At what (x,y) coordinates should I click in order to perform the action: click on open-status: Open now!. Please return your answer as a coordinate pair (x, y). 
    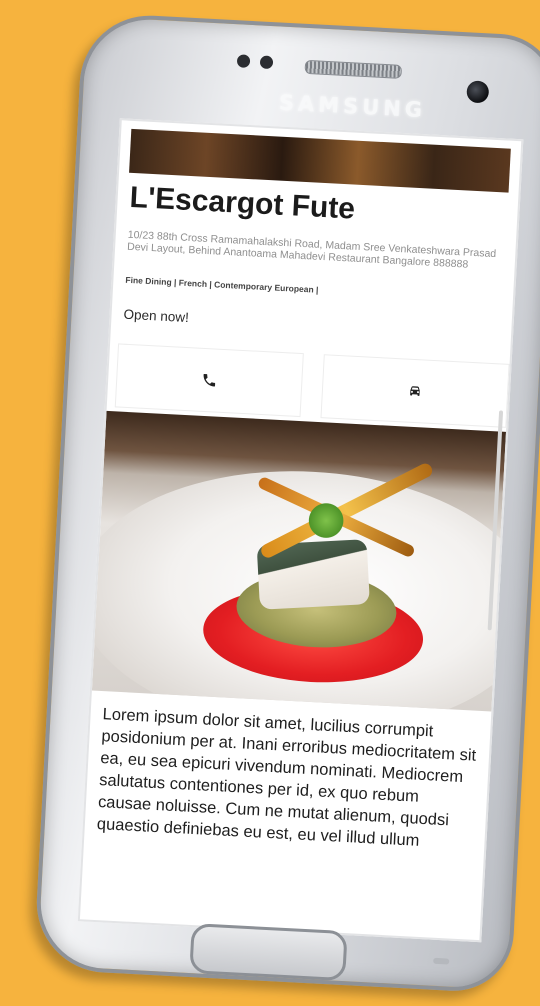
    Looking at the image, I should click on (156, 316).